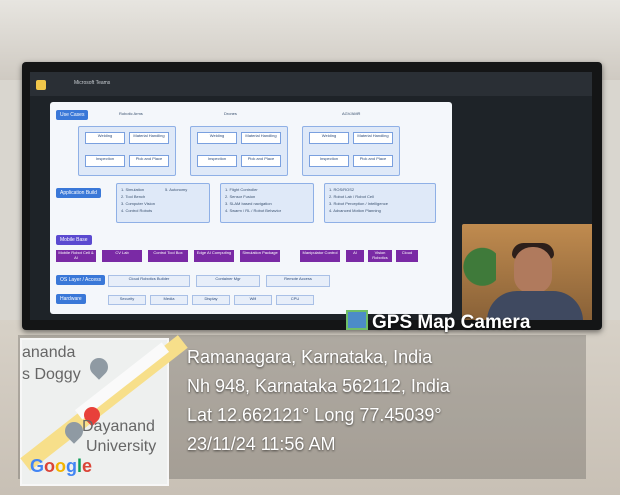 This screenshot has width=620, height=495. I want to click on purple-item-2: CV Lab, so click(122, 256).